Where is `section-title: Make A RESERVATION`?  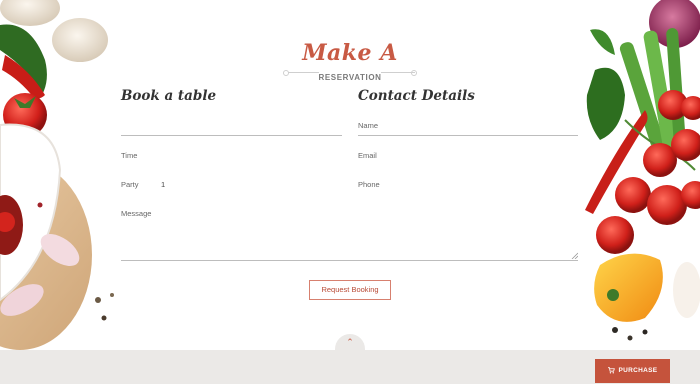 section-title: Make A RESERVATION is located at coordinates (350, 60).